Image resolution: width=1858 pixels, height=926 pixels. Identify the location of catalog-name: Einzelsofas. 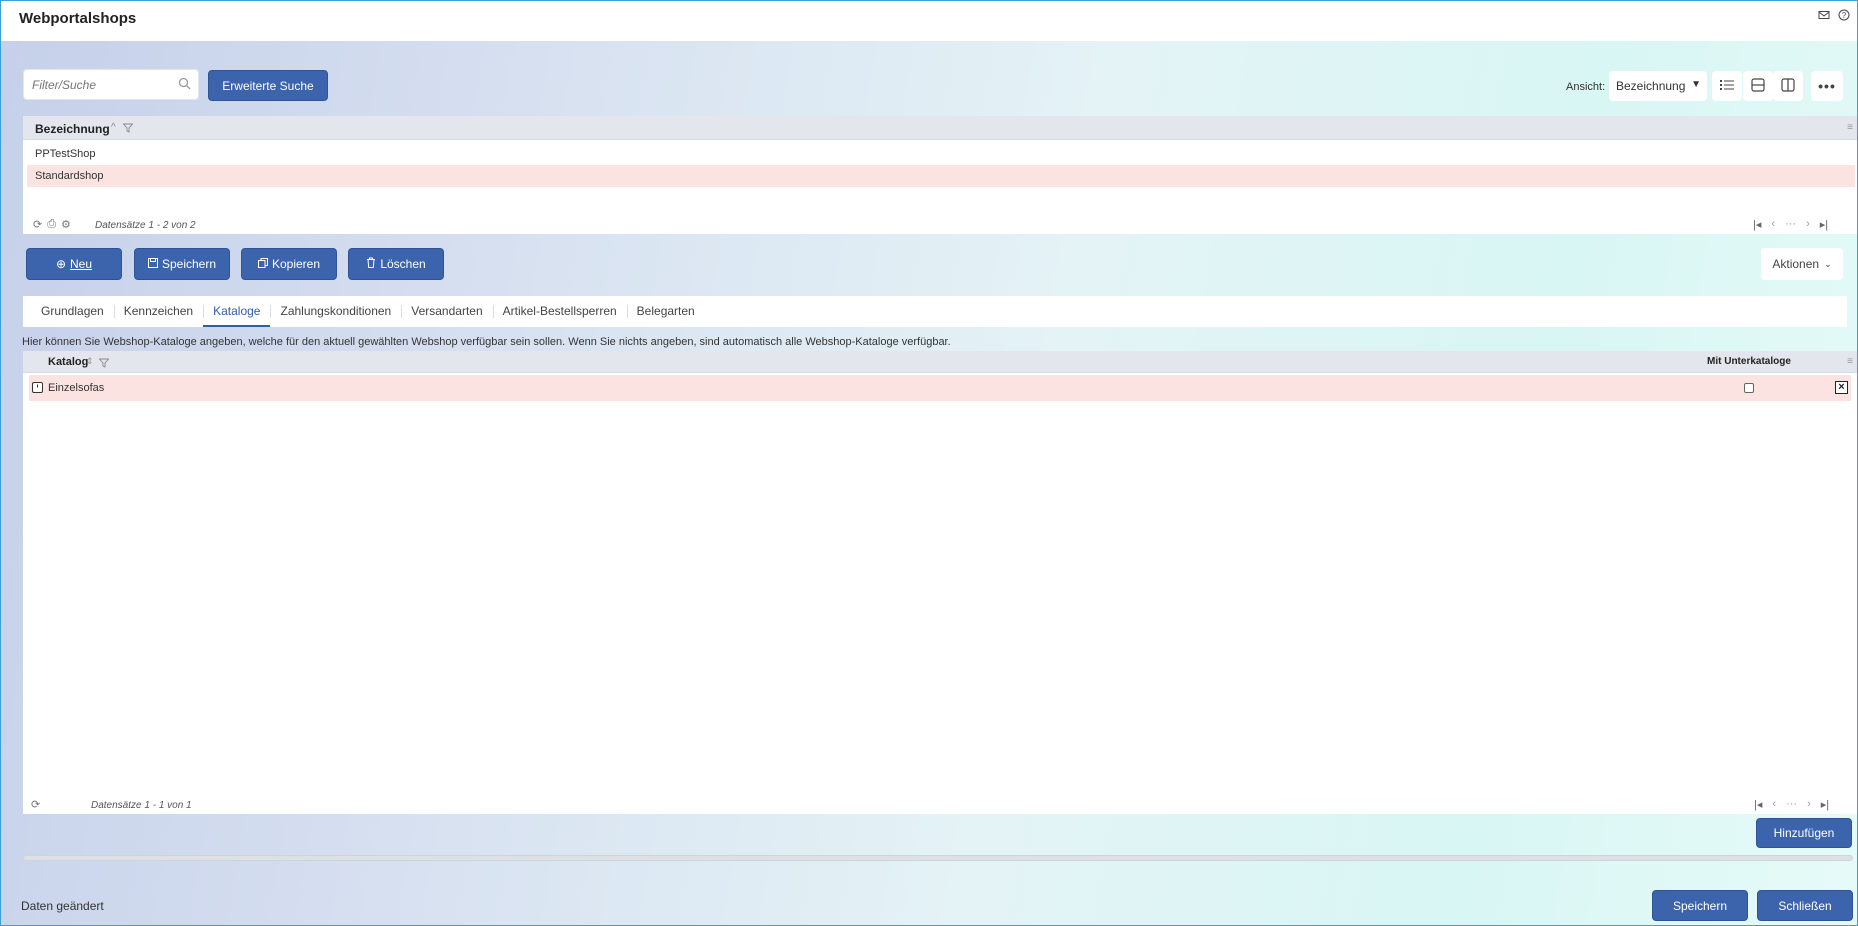
(76, 388).